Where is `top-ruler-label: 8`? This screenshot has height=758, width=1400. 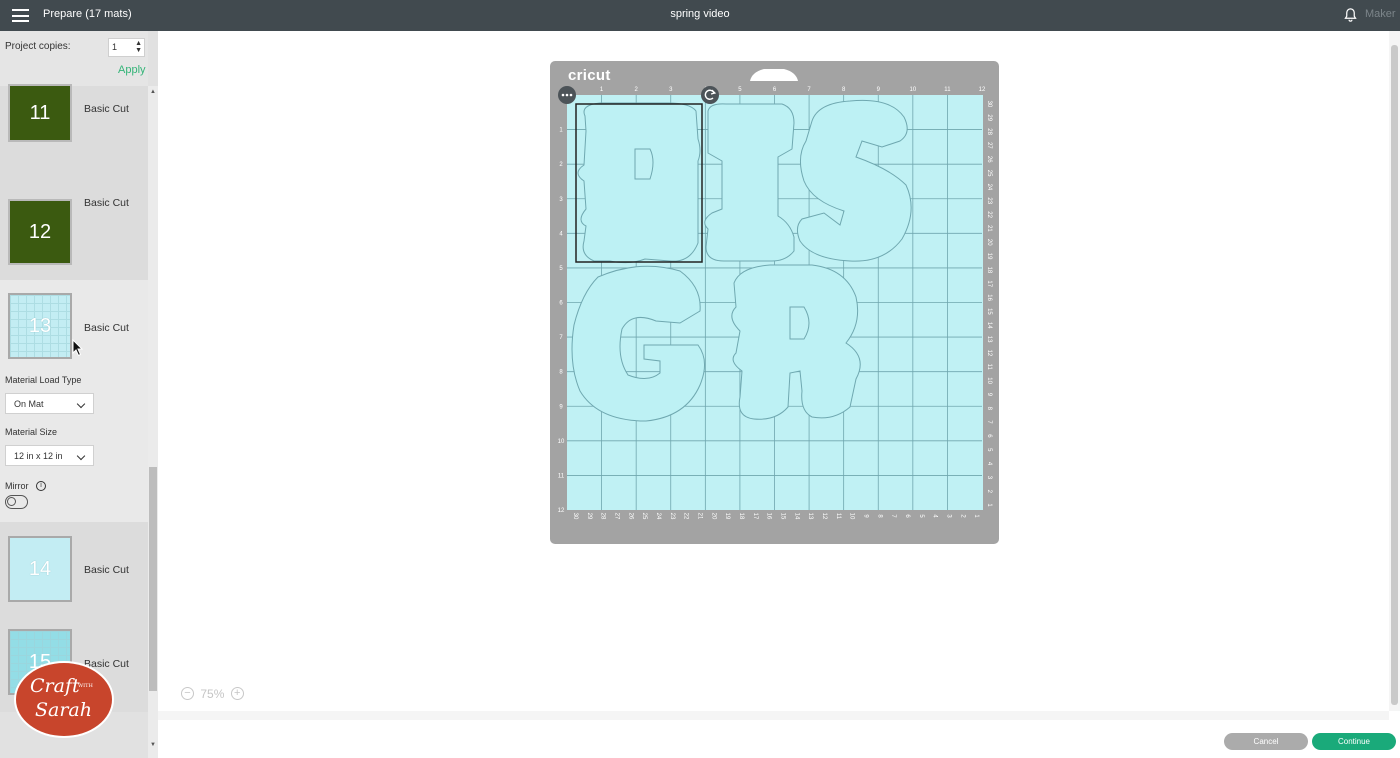
top-ruler-label: 8 is located at coordinates (844, 90).